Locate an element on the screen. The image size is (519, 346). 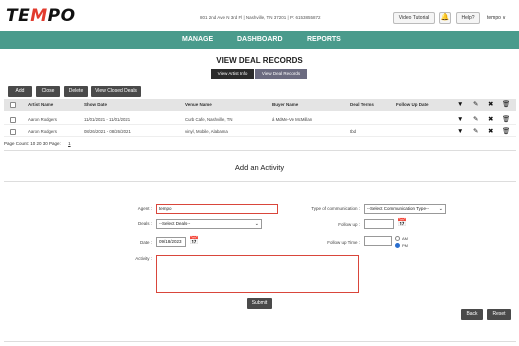
logo-text-post: PO is located at coordinates (61, 16).